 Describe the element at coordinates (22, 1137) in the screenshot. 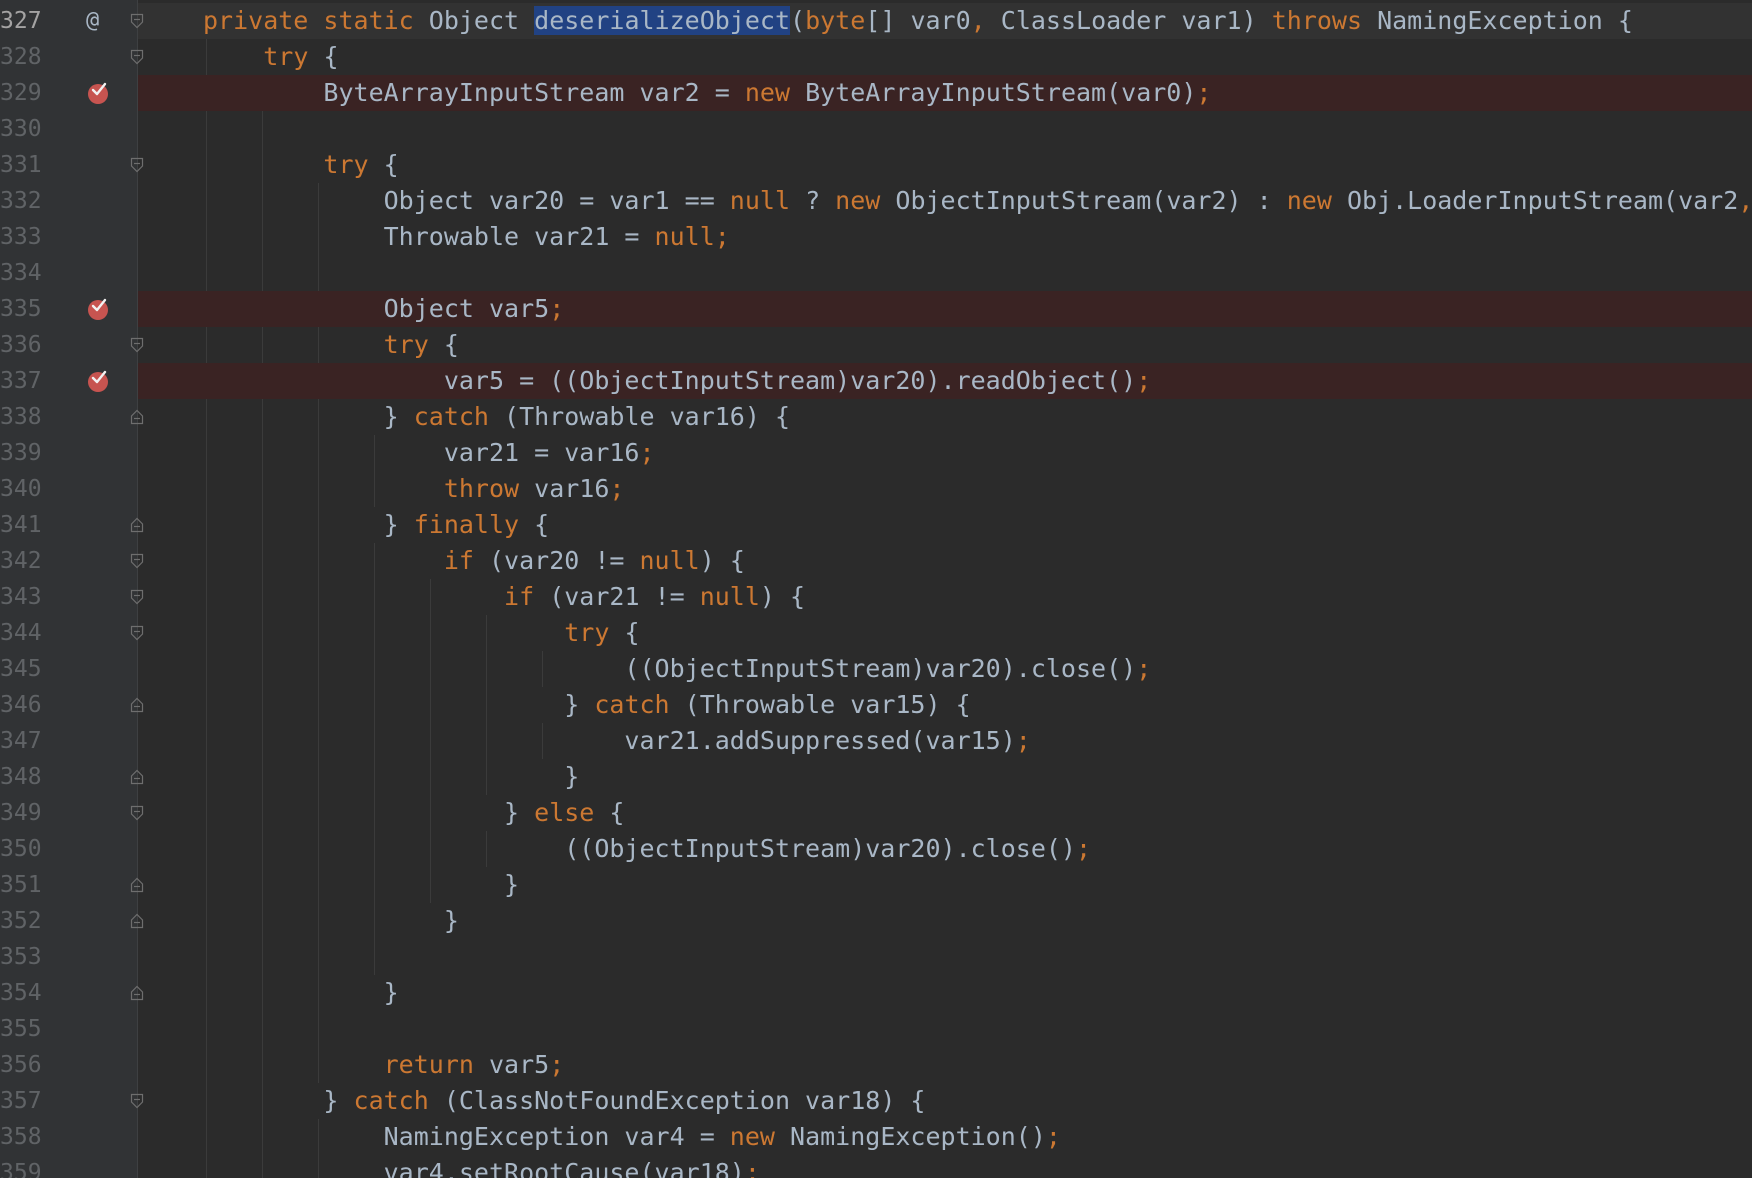

I see `line-number: 358` at that location.